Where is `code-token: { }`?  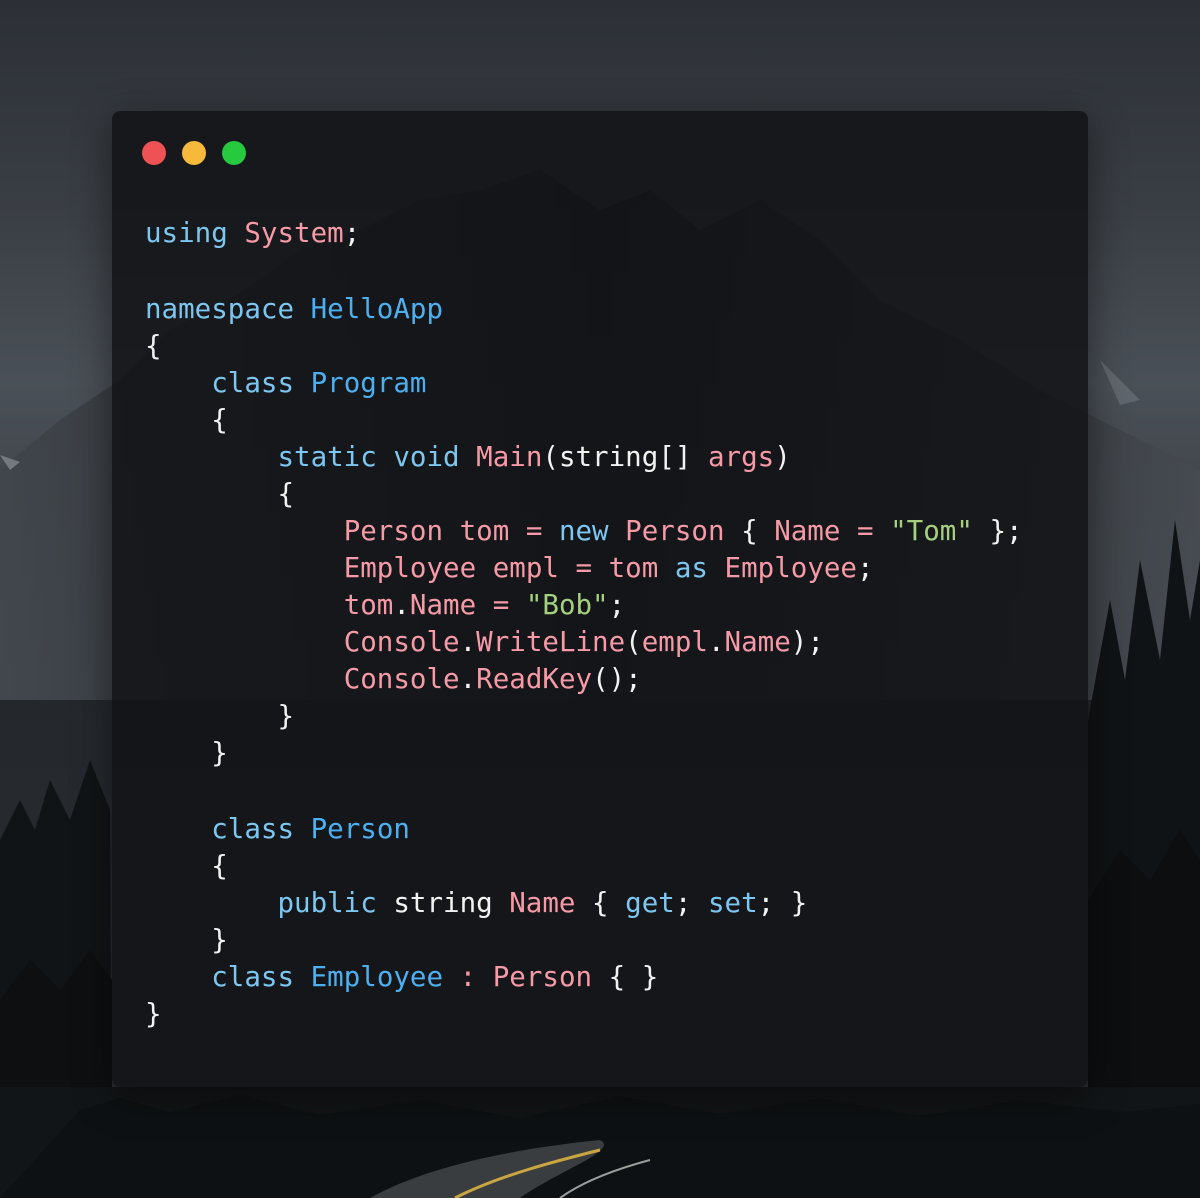 code-token: { } is located at coordinates (625, 977).